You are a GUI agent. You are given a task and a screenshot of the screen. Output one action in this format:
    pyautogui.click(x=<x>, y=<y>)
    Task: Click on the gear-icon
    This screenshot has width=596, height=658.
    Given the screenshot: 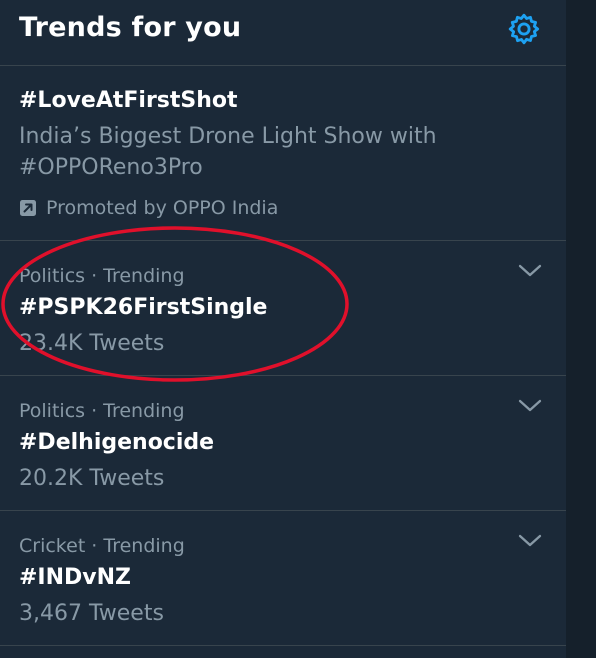 What is the action you would take?
    pyautogui.click(x=524, y=29)
    